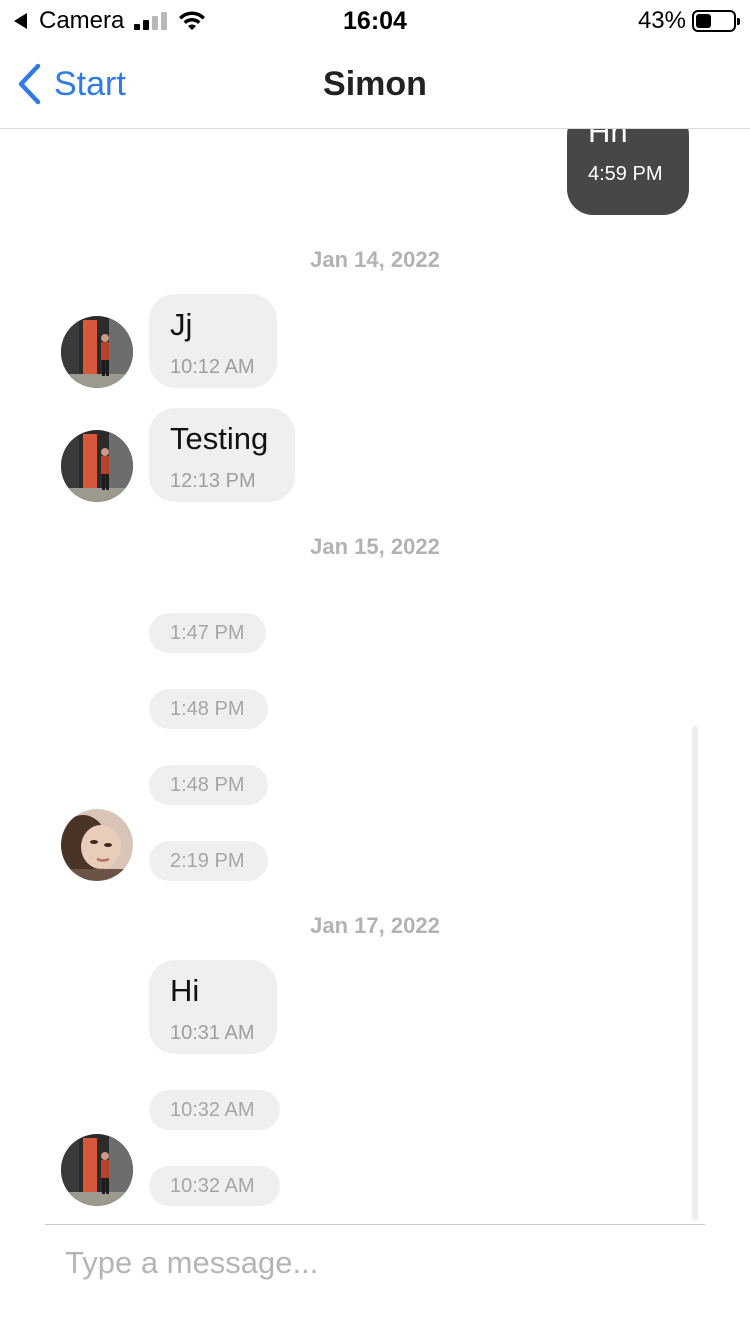 The width and height of the screenshot is (750, 1334). I want to click on received-message-bubble: 1:47 PM, so click(207, 633).